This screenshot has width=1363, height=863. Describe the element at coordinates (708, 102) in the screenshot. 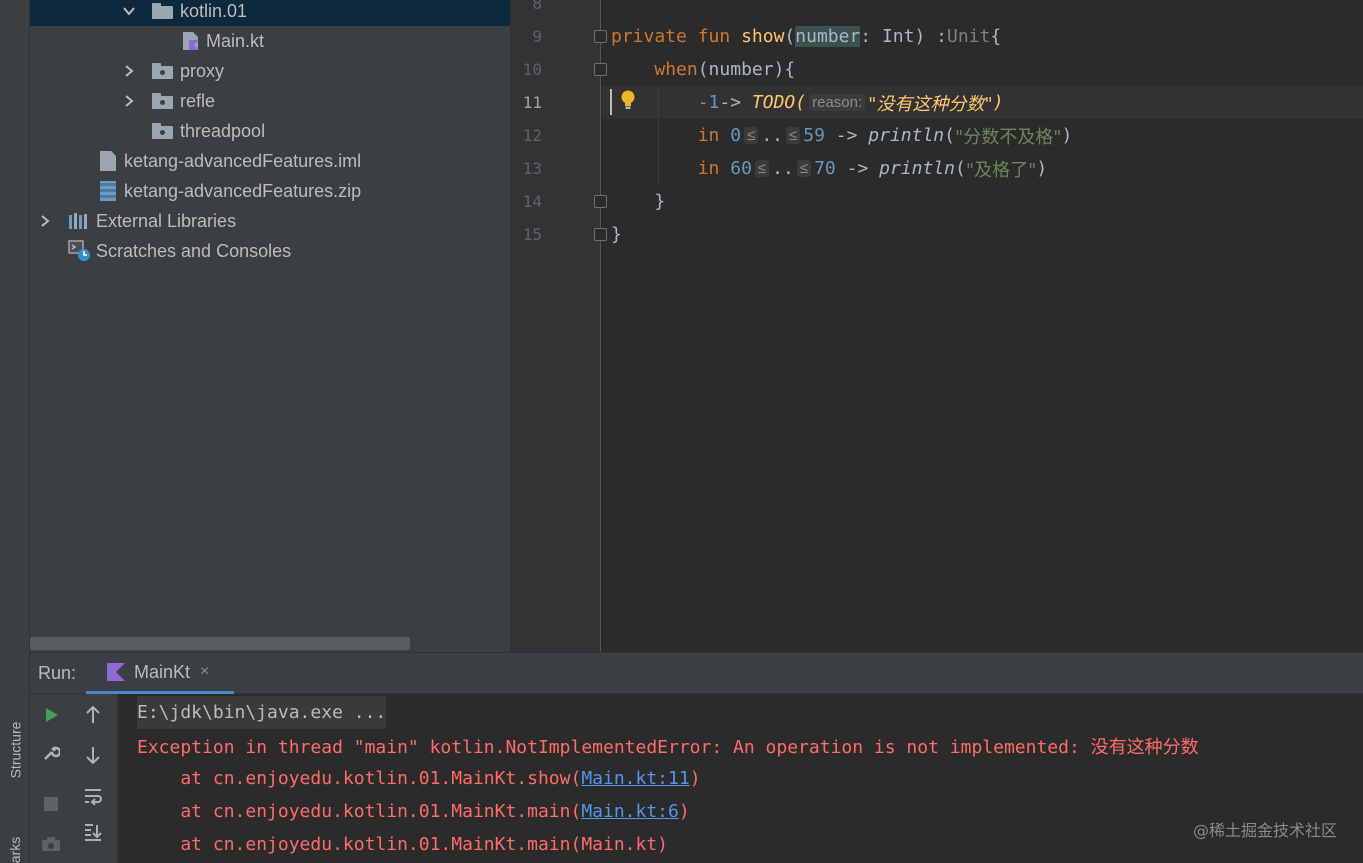

I see `number-literal: -1` at that location.